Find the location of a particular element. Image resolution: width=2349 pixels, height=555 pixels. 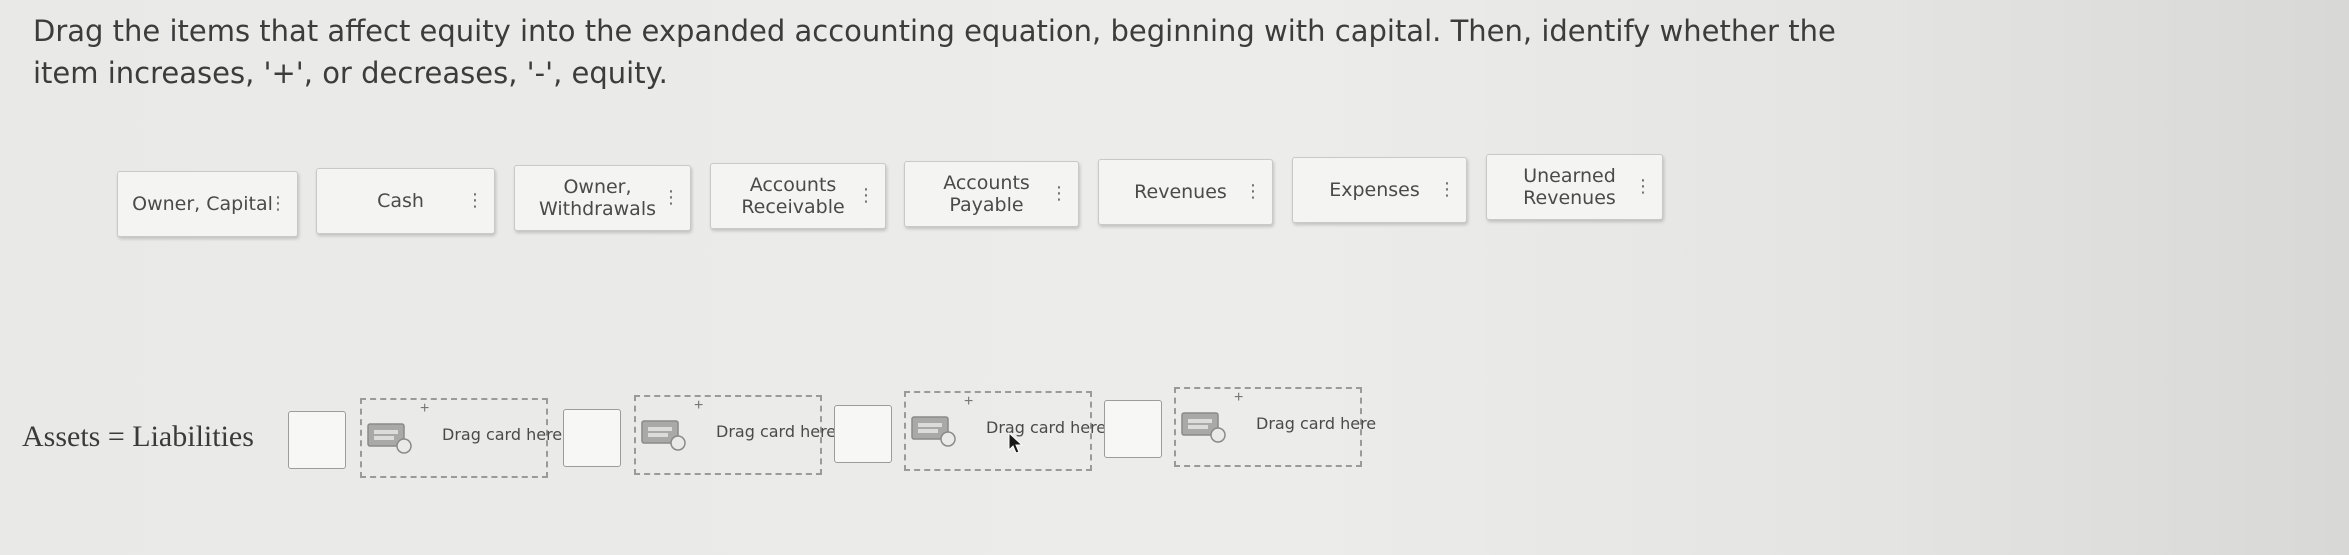

card-owner-withdrawals: Owner, Withdrawals ⋮ is located at coordinates (602, 198).